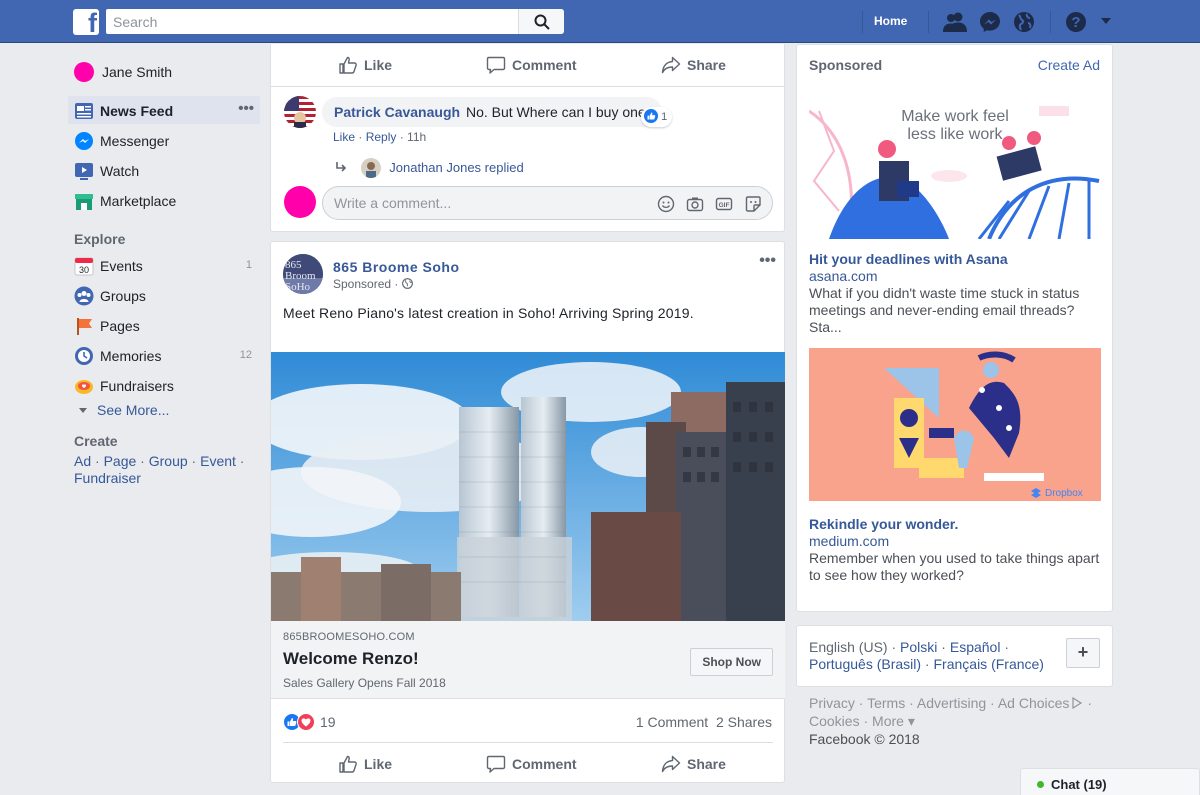 This screenshot has height=795, width=1200. Describe the element at coordinates (164, 140) in the screenshot. I see `sidebar-item-messenger: Messenger` at that location.